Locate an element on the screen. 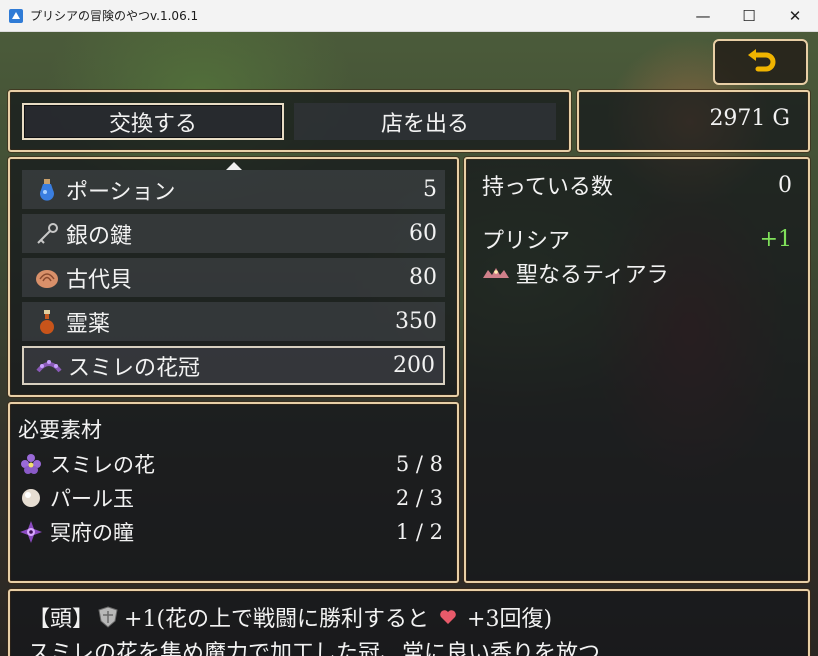 Image resolution: width=818 pixels, height=656 pixels. item-row-potion: ポーション 5 is located at coordinates (233, 189).